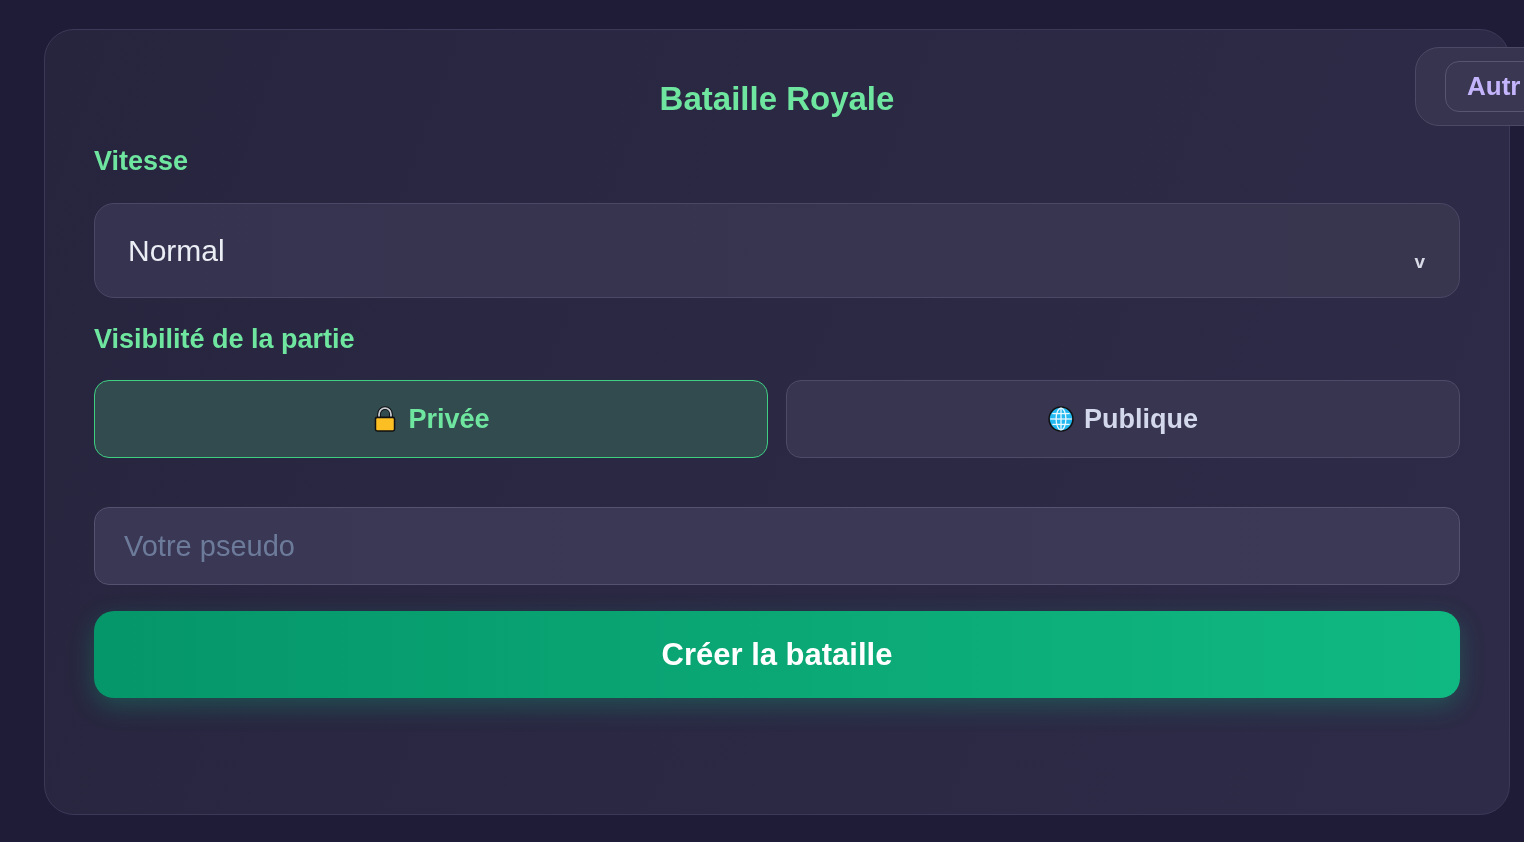 Image resolution: width=1524 pixels, height=842 pixels. What do you see at coordinates (777, 654) in the screenshot?
I see `create-battle-button: Créer la bataille` at bounding box center [777, 654].